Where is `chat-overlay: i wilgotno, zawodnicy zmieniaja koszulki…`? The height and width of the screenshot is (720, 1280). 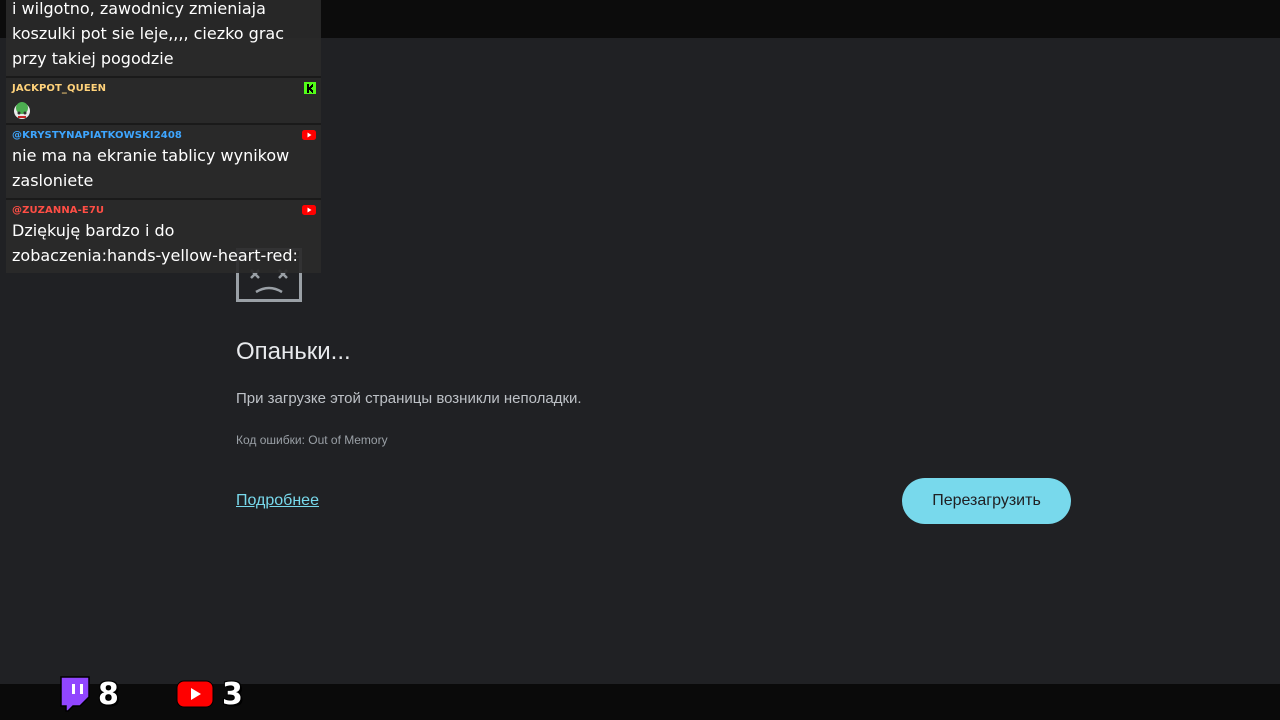 chat-overlay: i wilgotno, zawodnicy zmieniaja koszulki… is located at coordinates (163, 136).